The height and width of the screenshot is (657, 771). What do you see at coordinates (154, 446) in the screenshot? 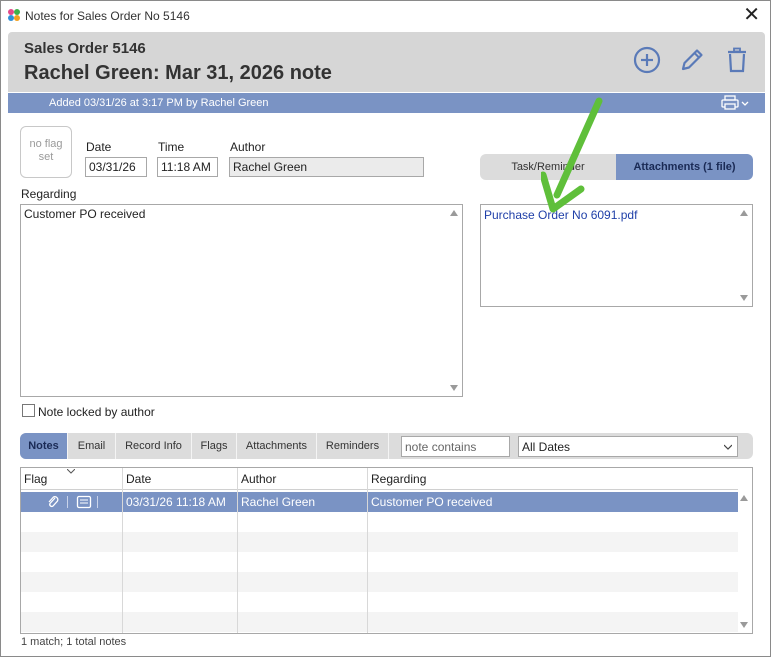
I see `tab-record-info: Record Info` at bounding box center [154, 446].